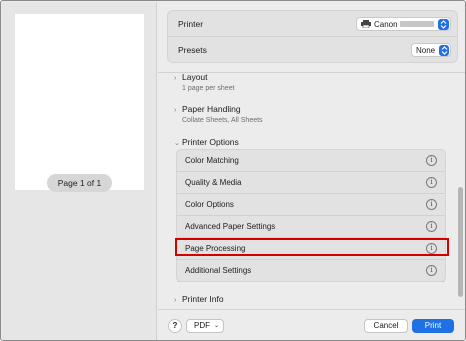 Image resolution: width=466 pixels, height=341 pixels. Describe the element at coordinates (208, 88) in the screenshot. I see `section-layout-summary: 1 page per sheet` at that location.